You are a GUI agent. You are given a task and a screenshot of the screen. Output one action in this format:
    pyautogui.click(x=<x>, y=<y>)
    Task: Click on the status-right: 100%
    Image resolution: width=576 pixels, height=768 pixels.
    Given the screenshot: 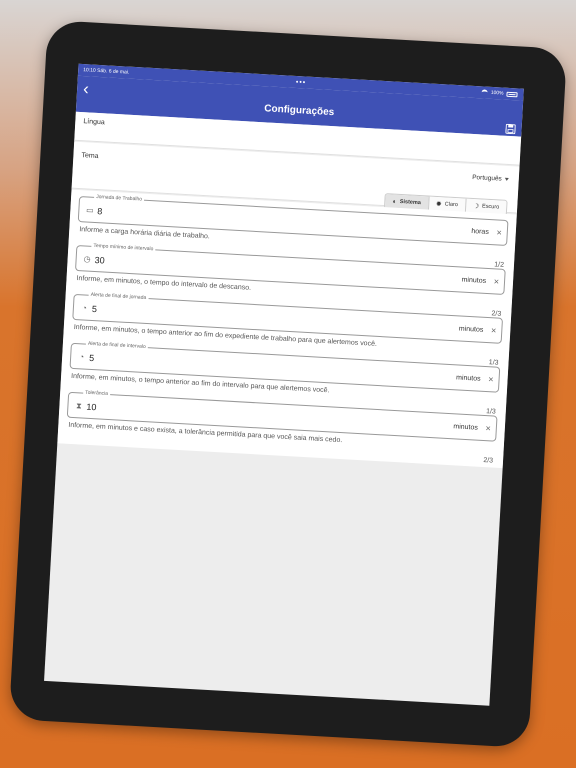 What is the action you would take?
    pyautogui.click(x=499, y=93)
    